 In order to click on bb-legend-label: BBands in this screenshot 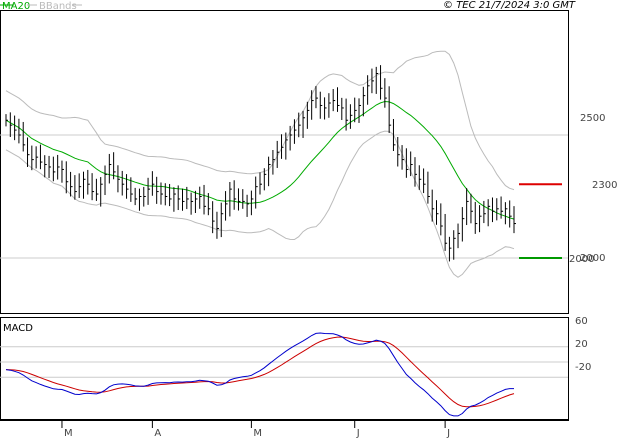, I will do `click(58, 6)`.